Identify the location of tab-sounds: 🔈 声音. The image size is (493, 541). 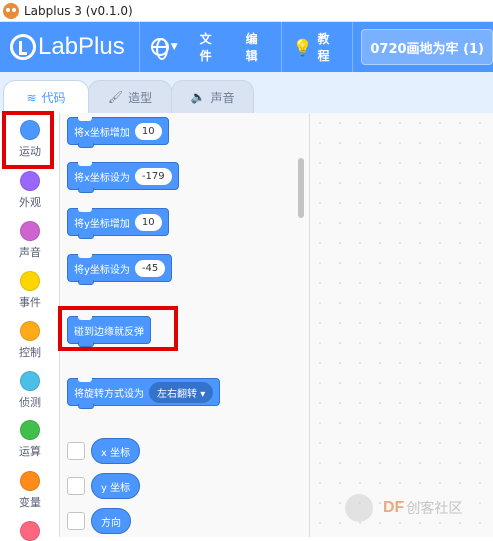
(212, 96).